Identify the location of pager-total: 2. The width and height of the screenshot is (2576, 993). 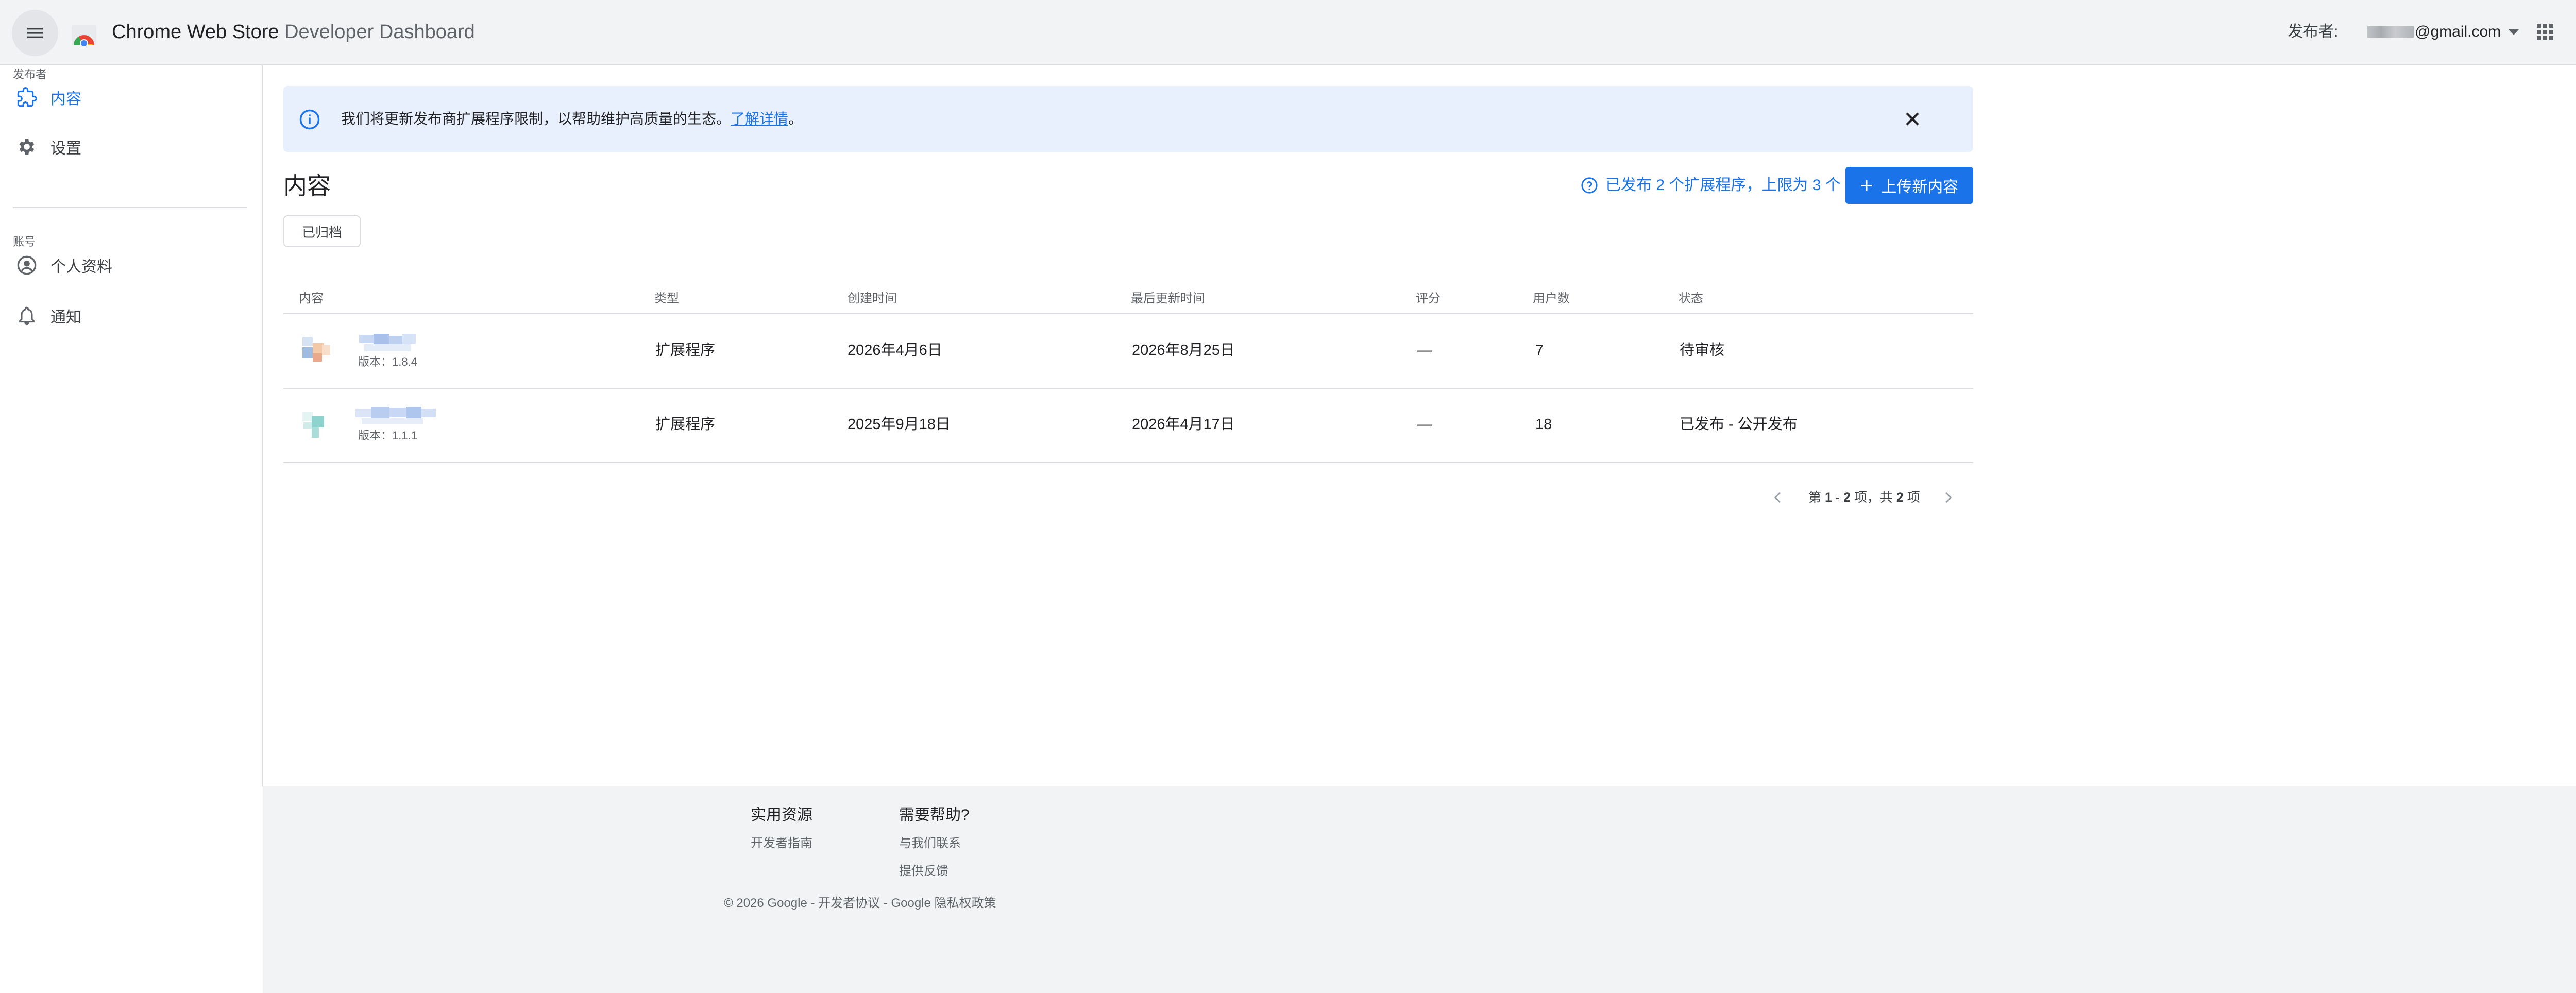
(1900, 497).